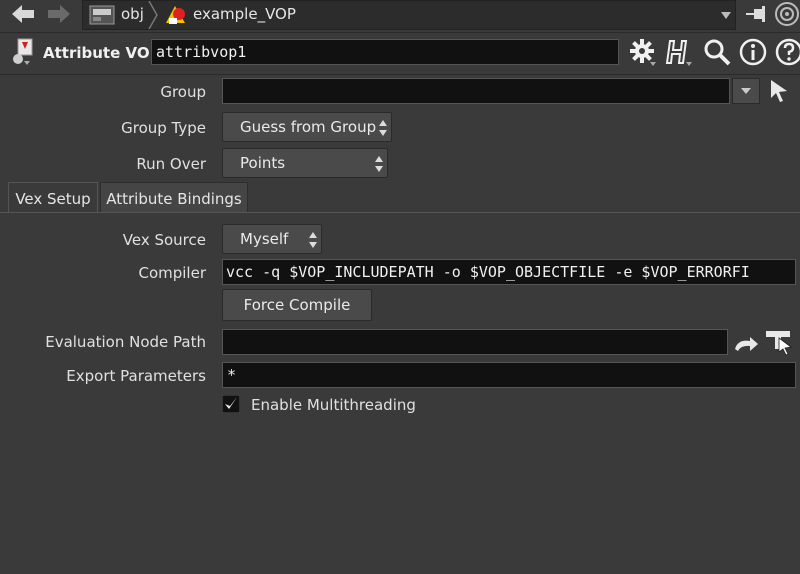 The height and width of the screenshot is (574, 800). I want to click on geometry-node-icon, so click(175, 15).